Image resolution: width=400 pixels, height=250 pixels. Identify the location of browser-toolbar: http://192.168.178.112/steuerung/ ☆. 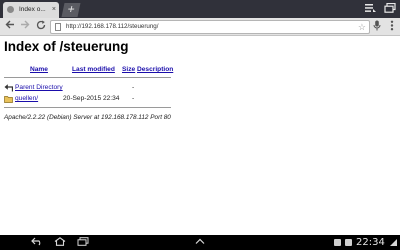
(200, 27).